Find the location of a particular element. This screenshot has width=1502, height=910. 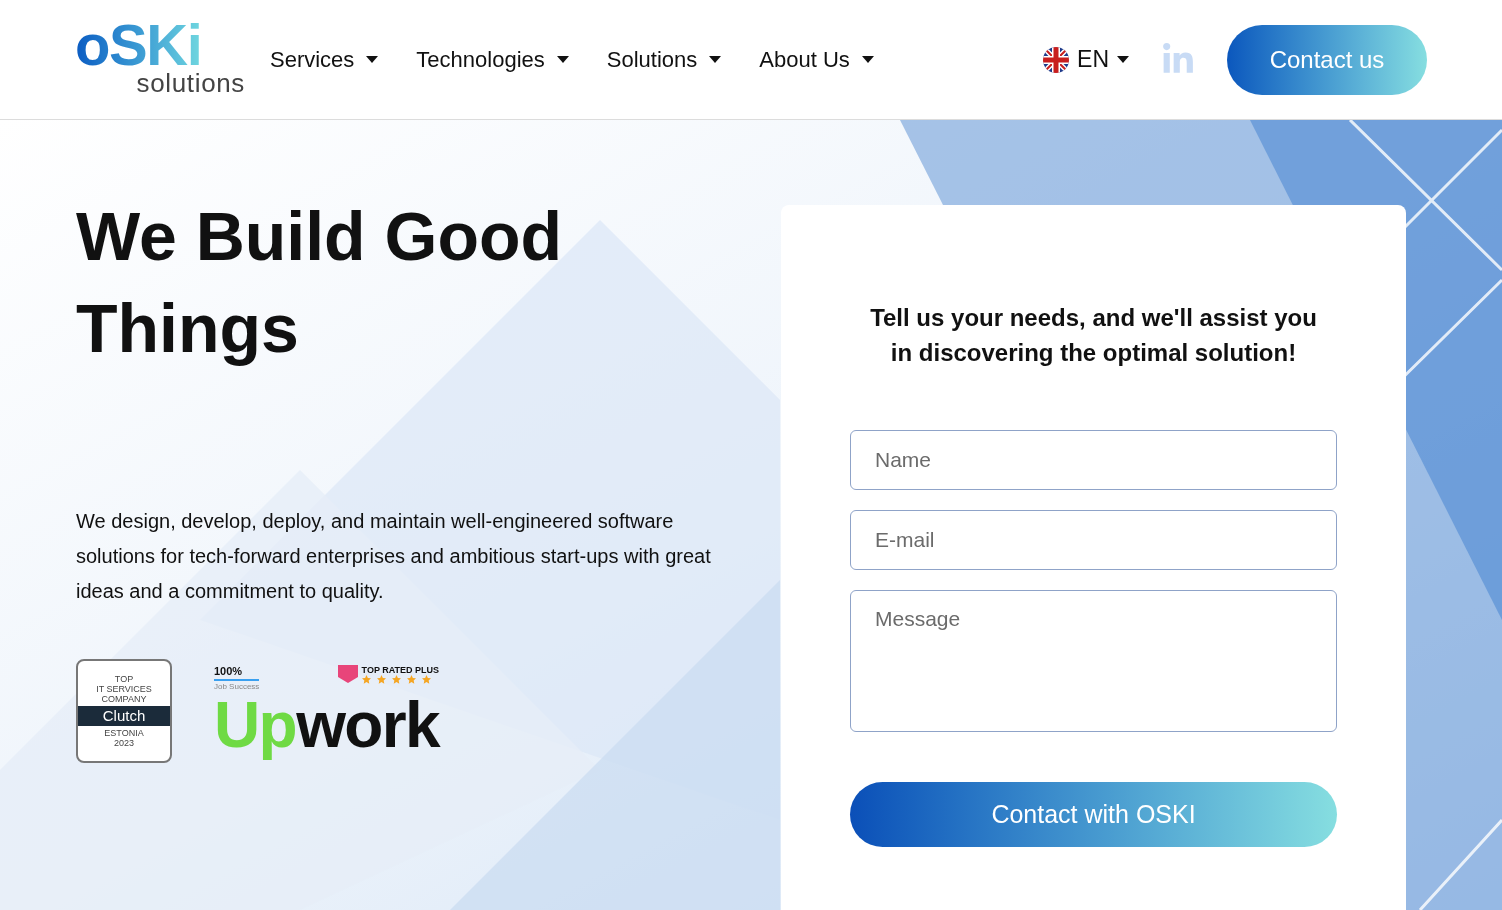

badge-text: 2023 is located at coordinates (124, 743).